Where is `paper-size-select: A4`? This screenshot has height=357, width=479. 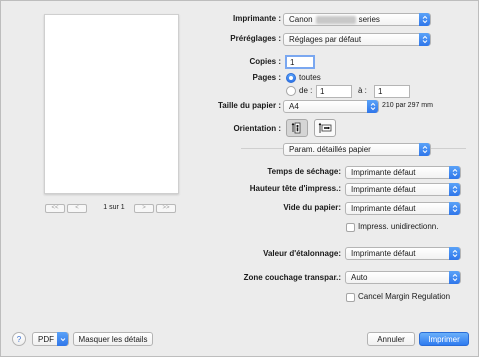 paper-size-select: A4 is located at coordinates (331, 106).